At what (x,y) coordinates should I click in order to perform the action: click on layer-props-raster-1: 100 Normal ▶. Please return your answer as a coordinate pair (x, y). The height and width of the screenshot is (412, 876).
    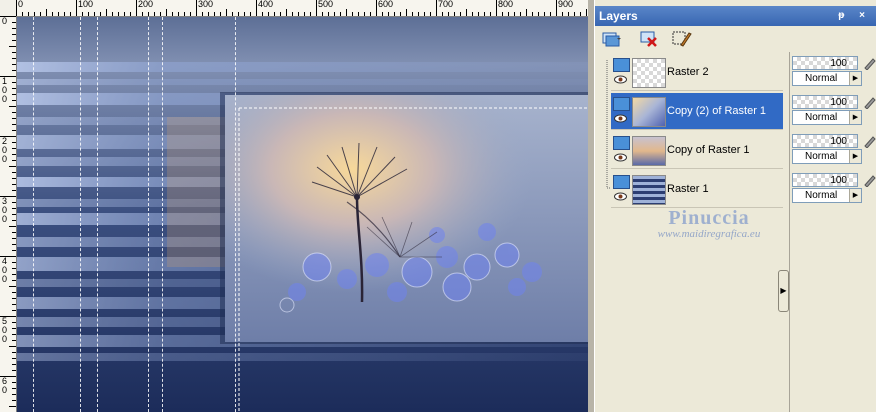
    Looking at the image, I should click on (833, 188).